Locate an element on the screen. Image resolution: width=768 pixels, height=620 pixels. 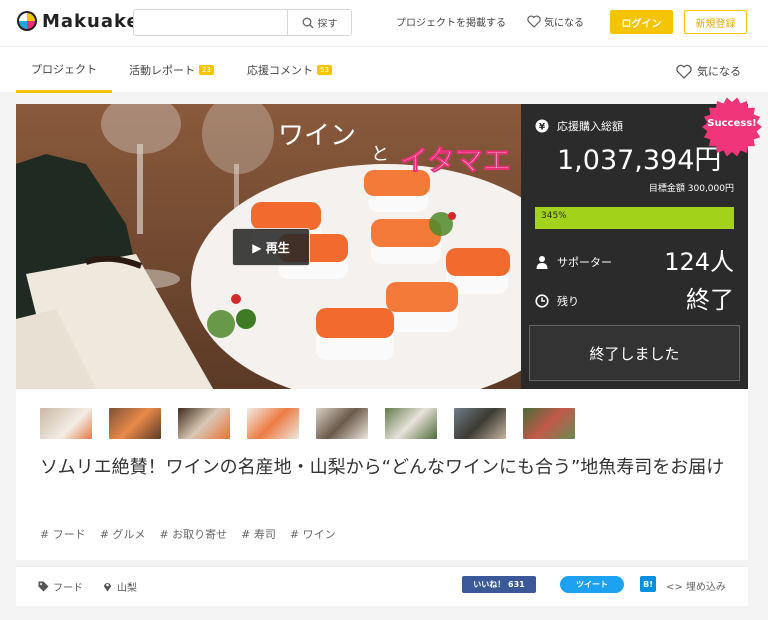
tag-link: # グルメ is located at coordinates (123, 534).